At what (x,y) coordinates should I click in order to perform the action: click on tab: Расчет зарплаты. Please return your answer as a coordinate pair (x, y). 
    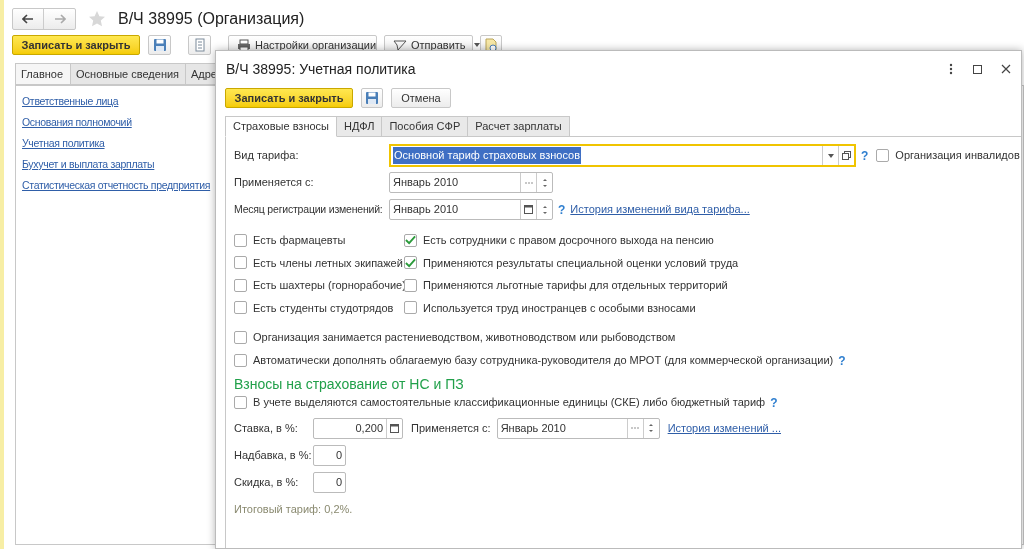
    Looking at the image, I should click on (518, 126).